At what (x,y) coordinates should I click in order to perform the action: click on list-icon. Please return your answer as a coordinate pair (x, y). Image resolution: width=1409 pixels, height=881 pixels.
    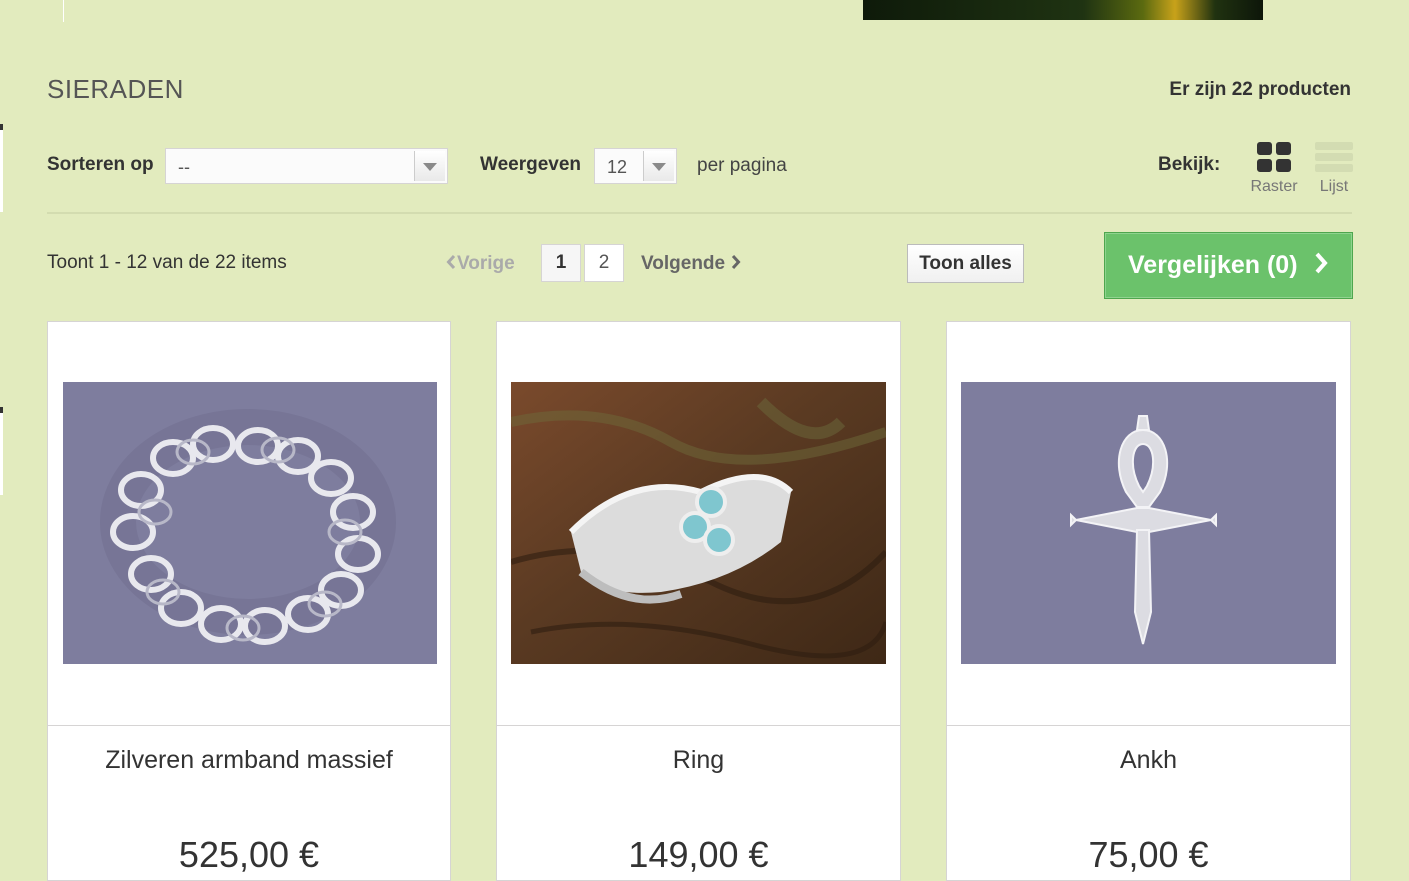
    Looking at the image, I should click on (1334, 157).